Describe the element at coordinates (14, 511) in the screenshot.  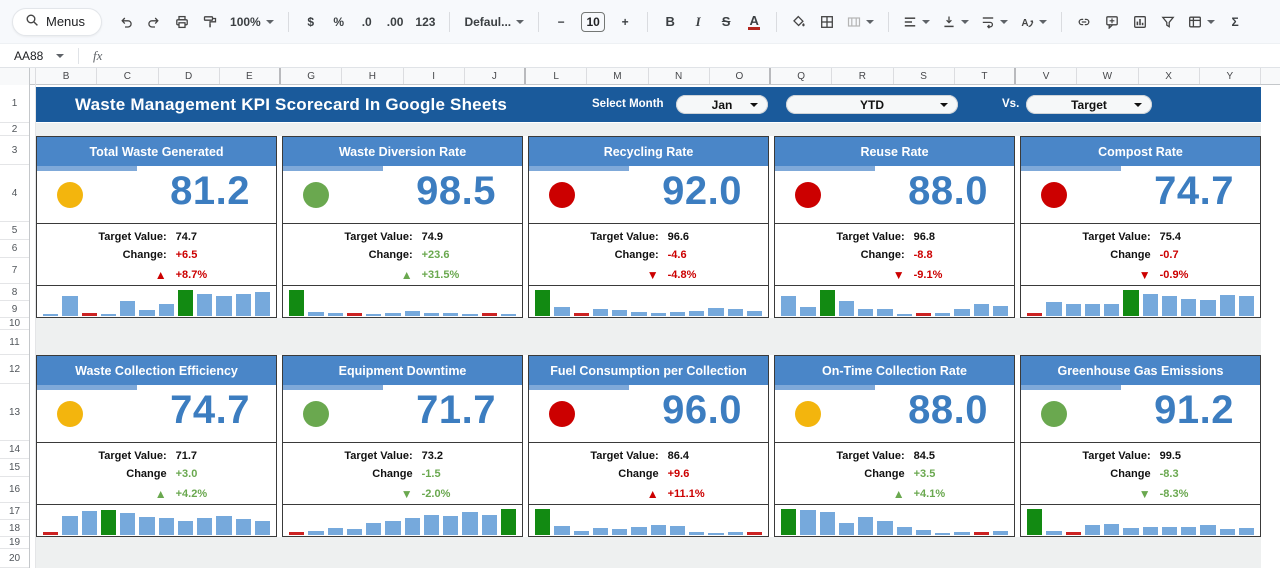
I see `row-header-17: 17` at that location.